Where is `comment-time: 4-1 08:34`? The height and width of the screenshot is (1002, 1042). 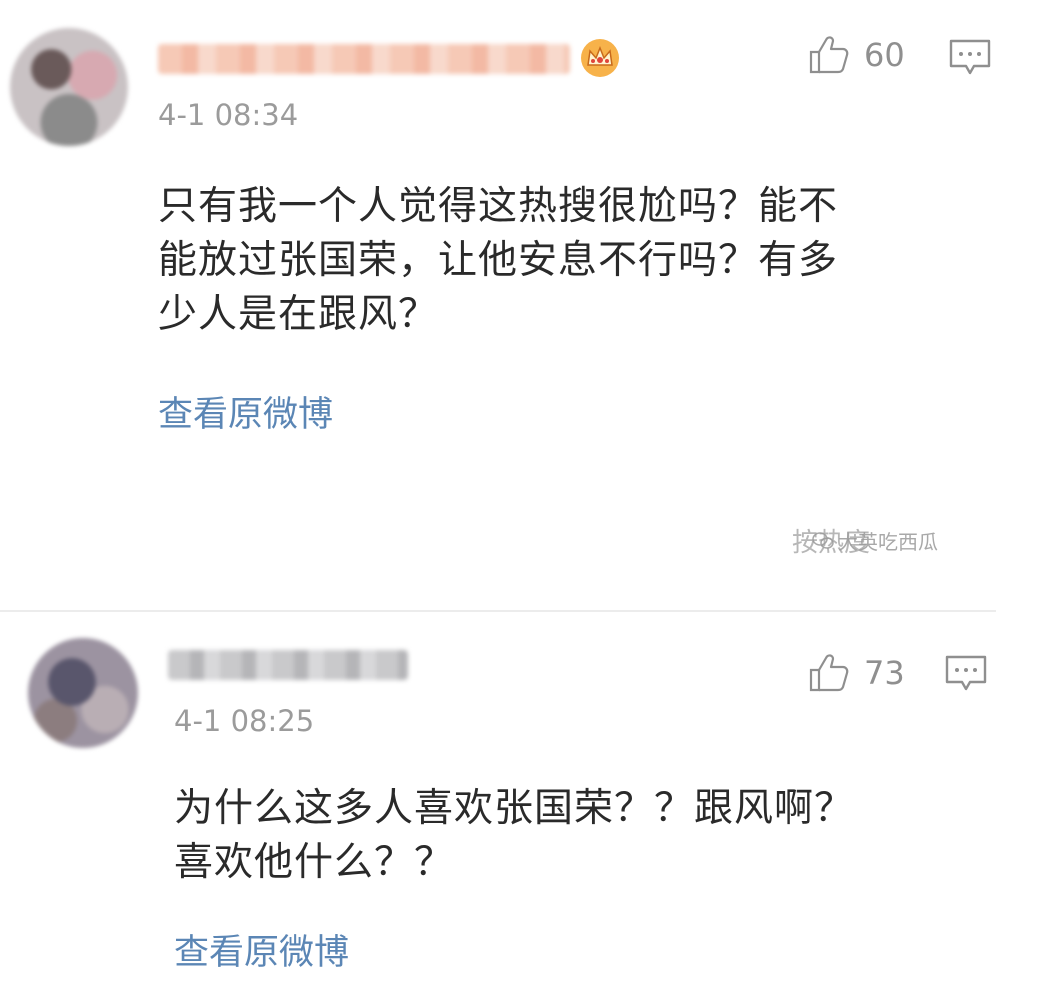 comment-time: 4-1 08:34 is located at coordinates (228, 115).